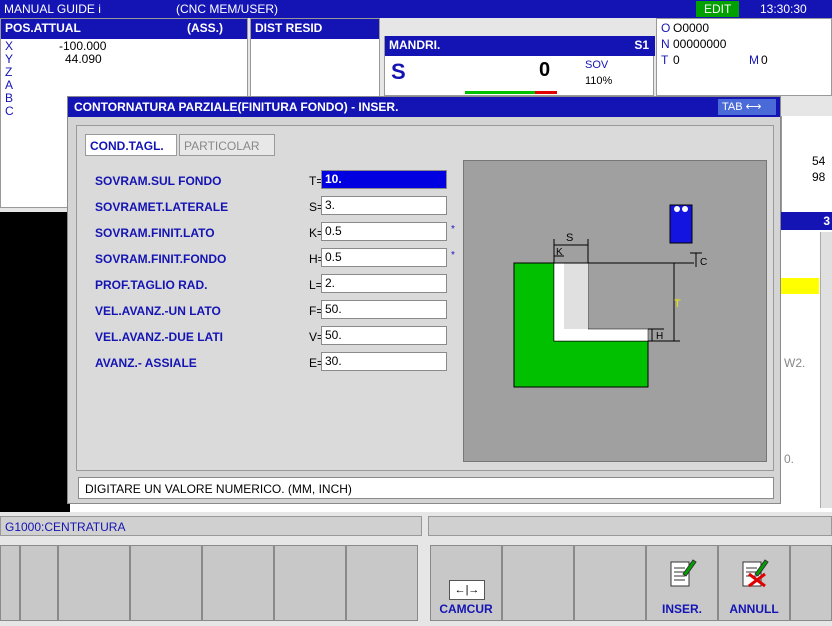 This screenshot has width=832, height=626. What do you see at coordinates (630, 526) in the screenshot?
I see `status-bar-right` at bounding box center [630, 526].